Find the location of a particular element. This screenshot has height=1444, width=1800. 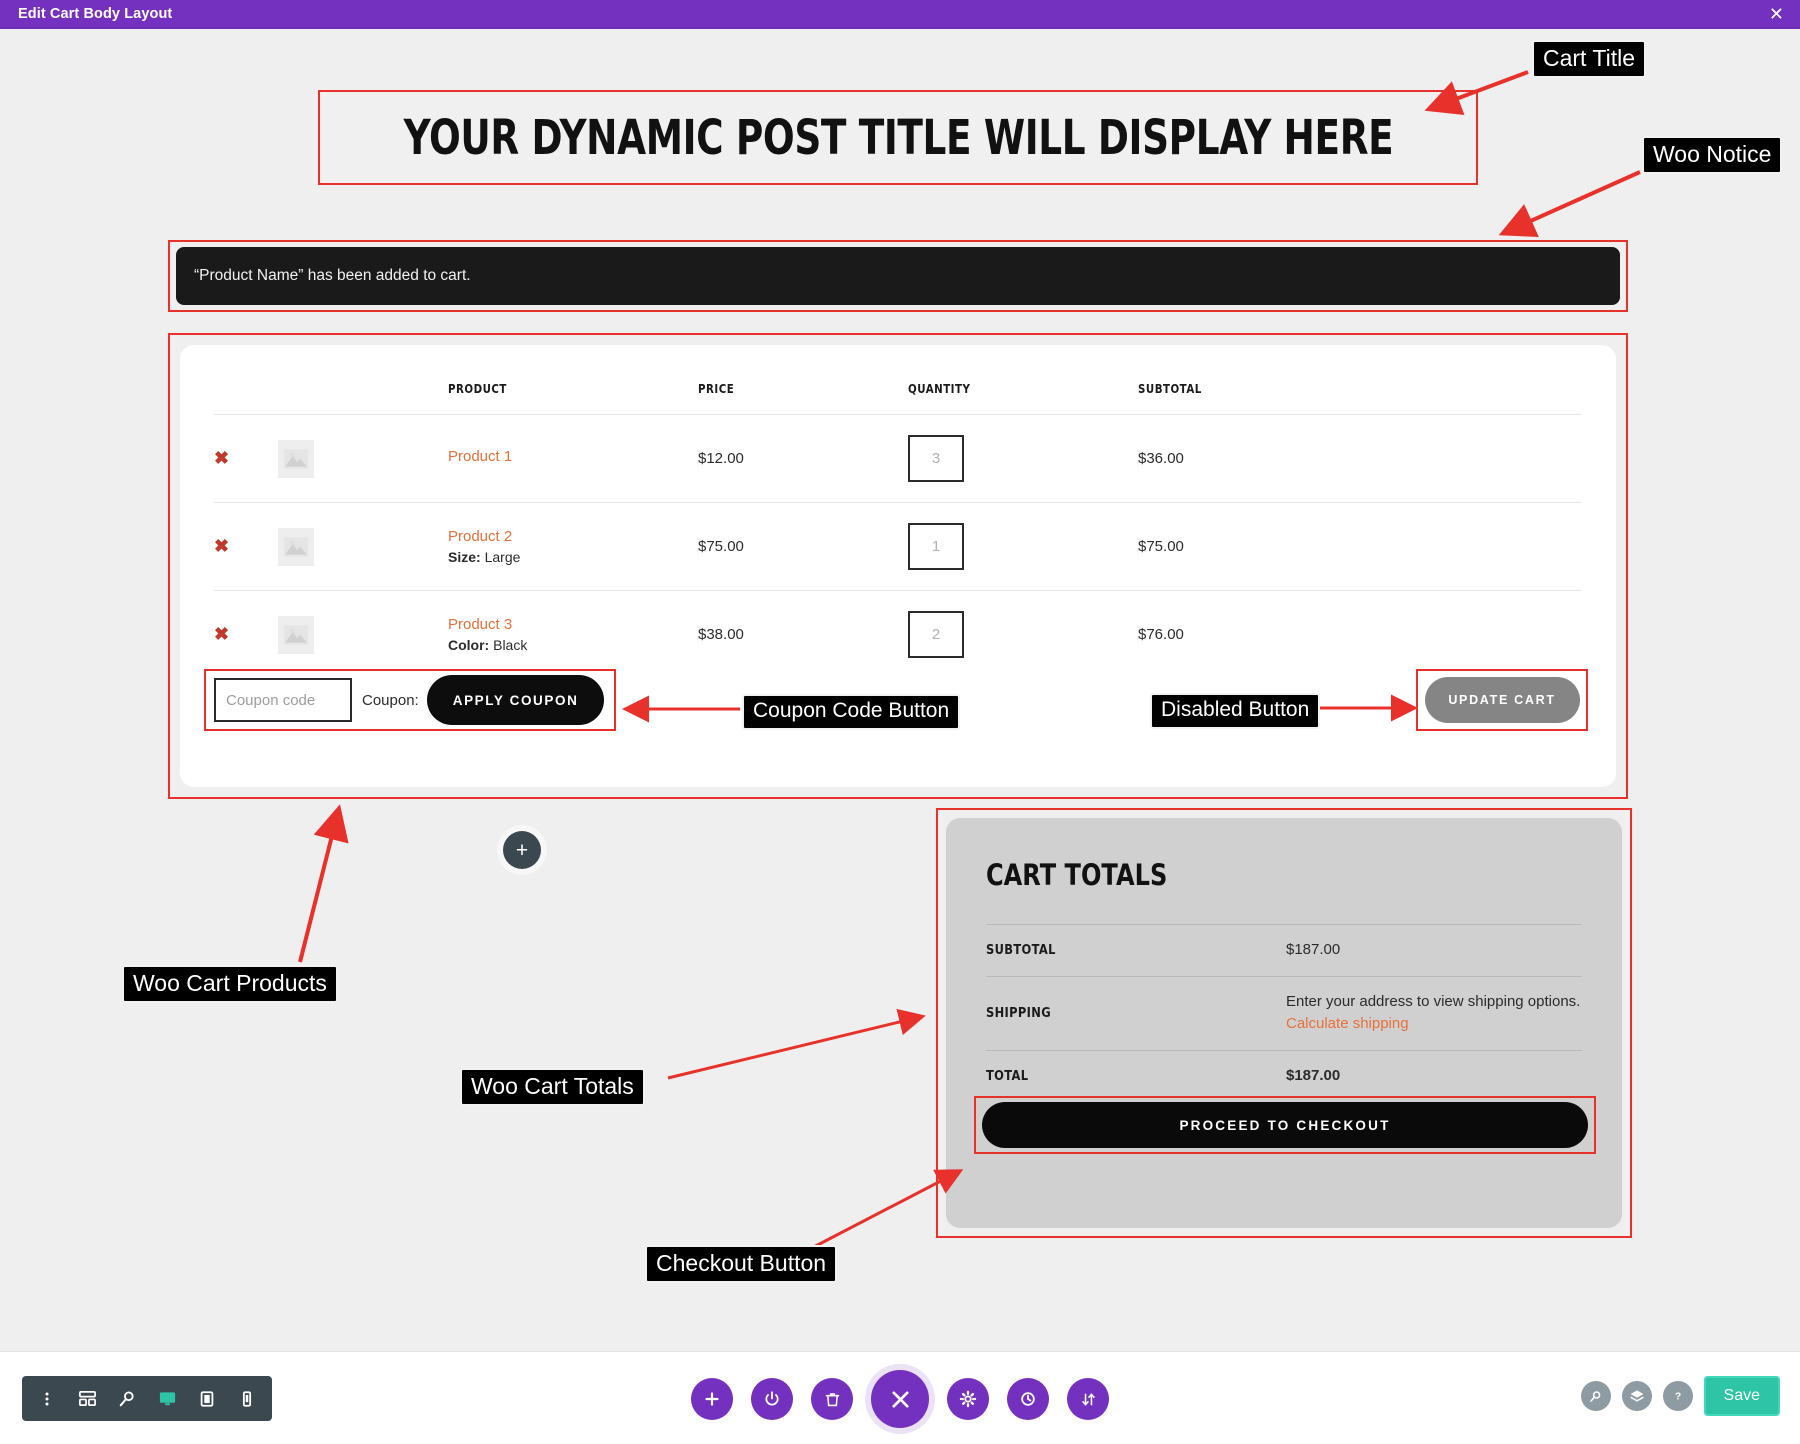

history-icon is located at coordinates (1028, 1399).